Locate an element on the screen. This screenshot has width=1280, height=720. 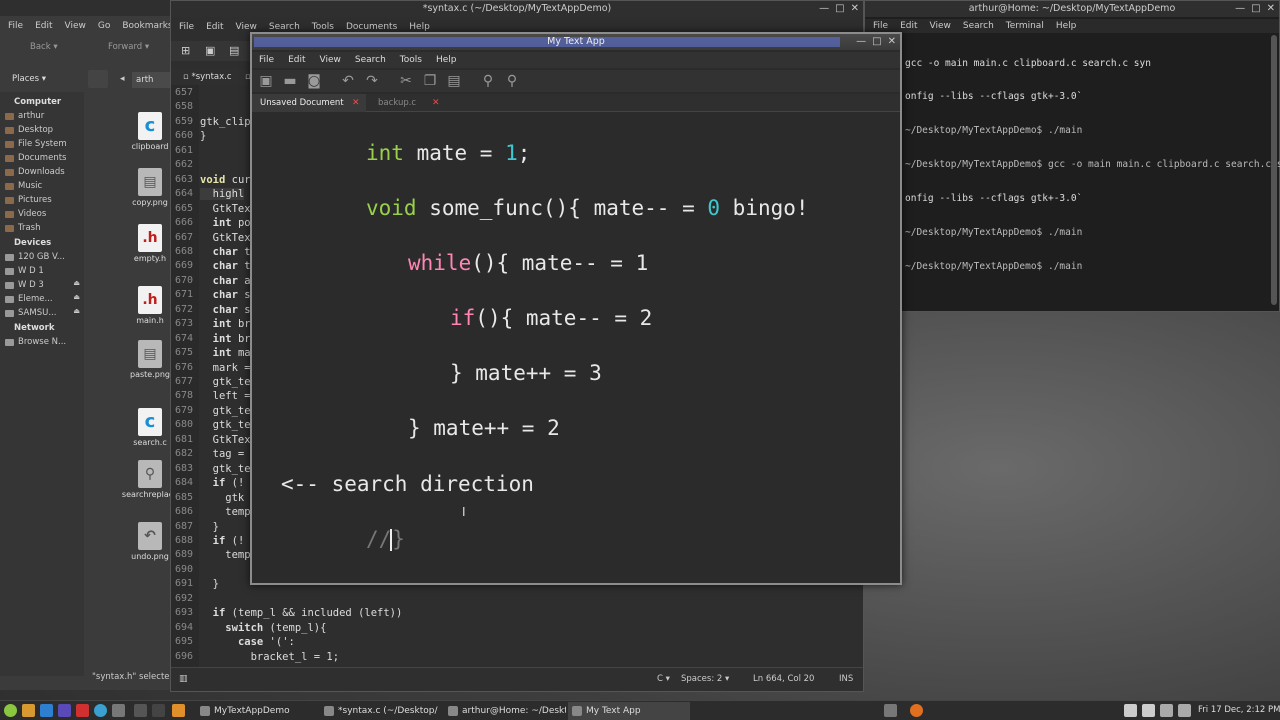
terminal-menu-file: File is located at coordinates (880, 26).